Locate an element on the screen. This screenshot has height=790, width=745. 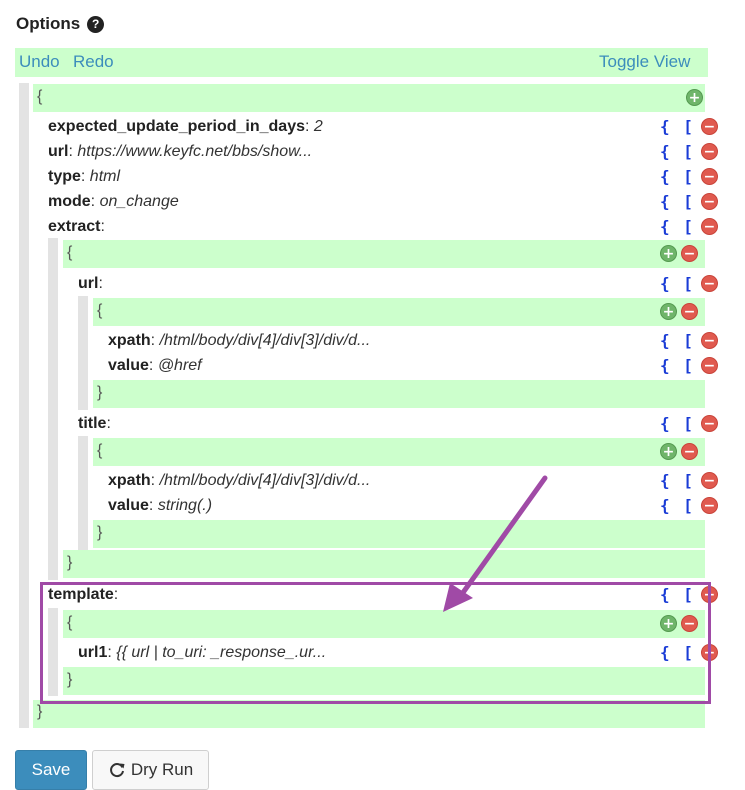
dry-run-label: Dry Run is located at coordinates (162, 769).